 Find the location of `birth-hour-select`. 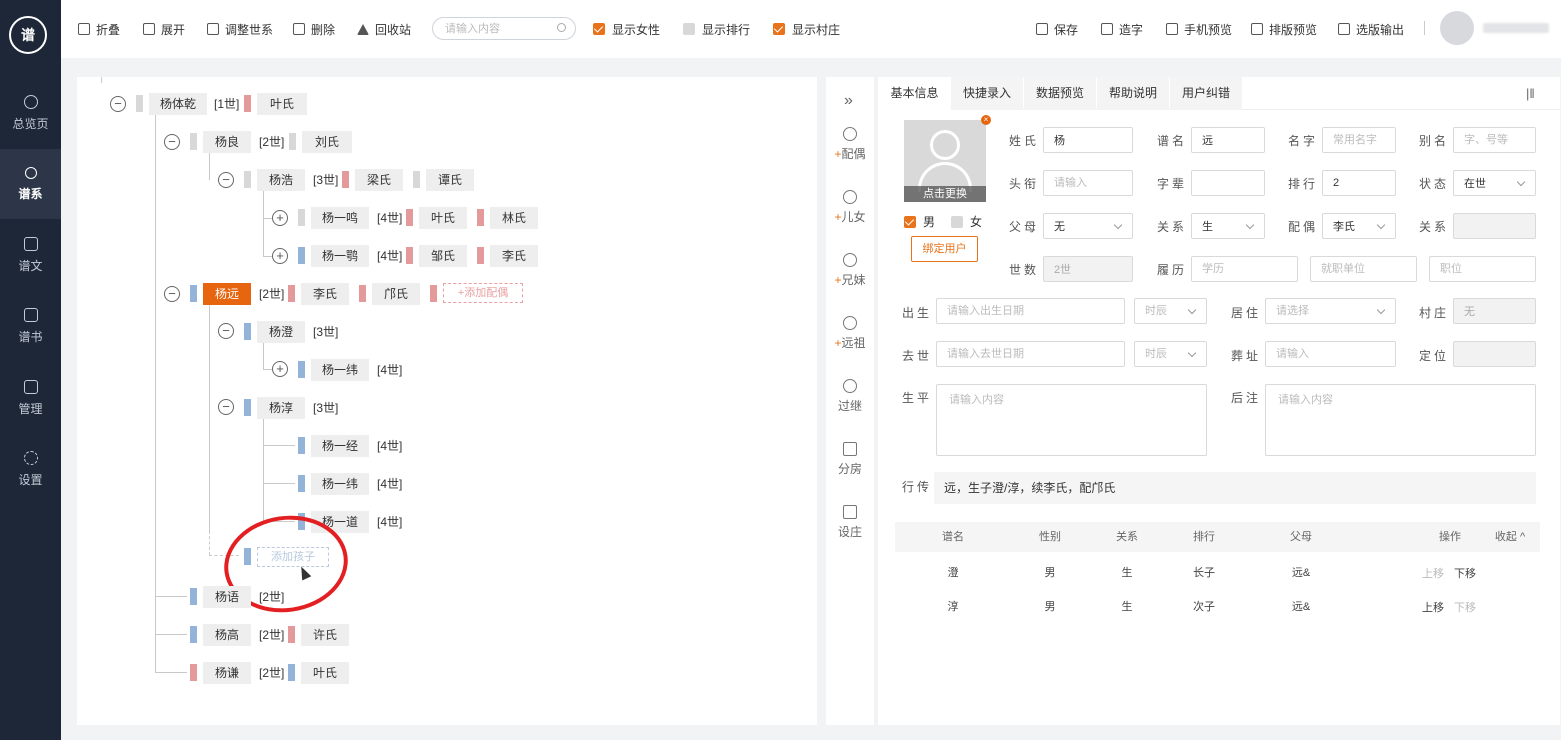

birth-hour-select is located at coordinates (1170, 311).